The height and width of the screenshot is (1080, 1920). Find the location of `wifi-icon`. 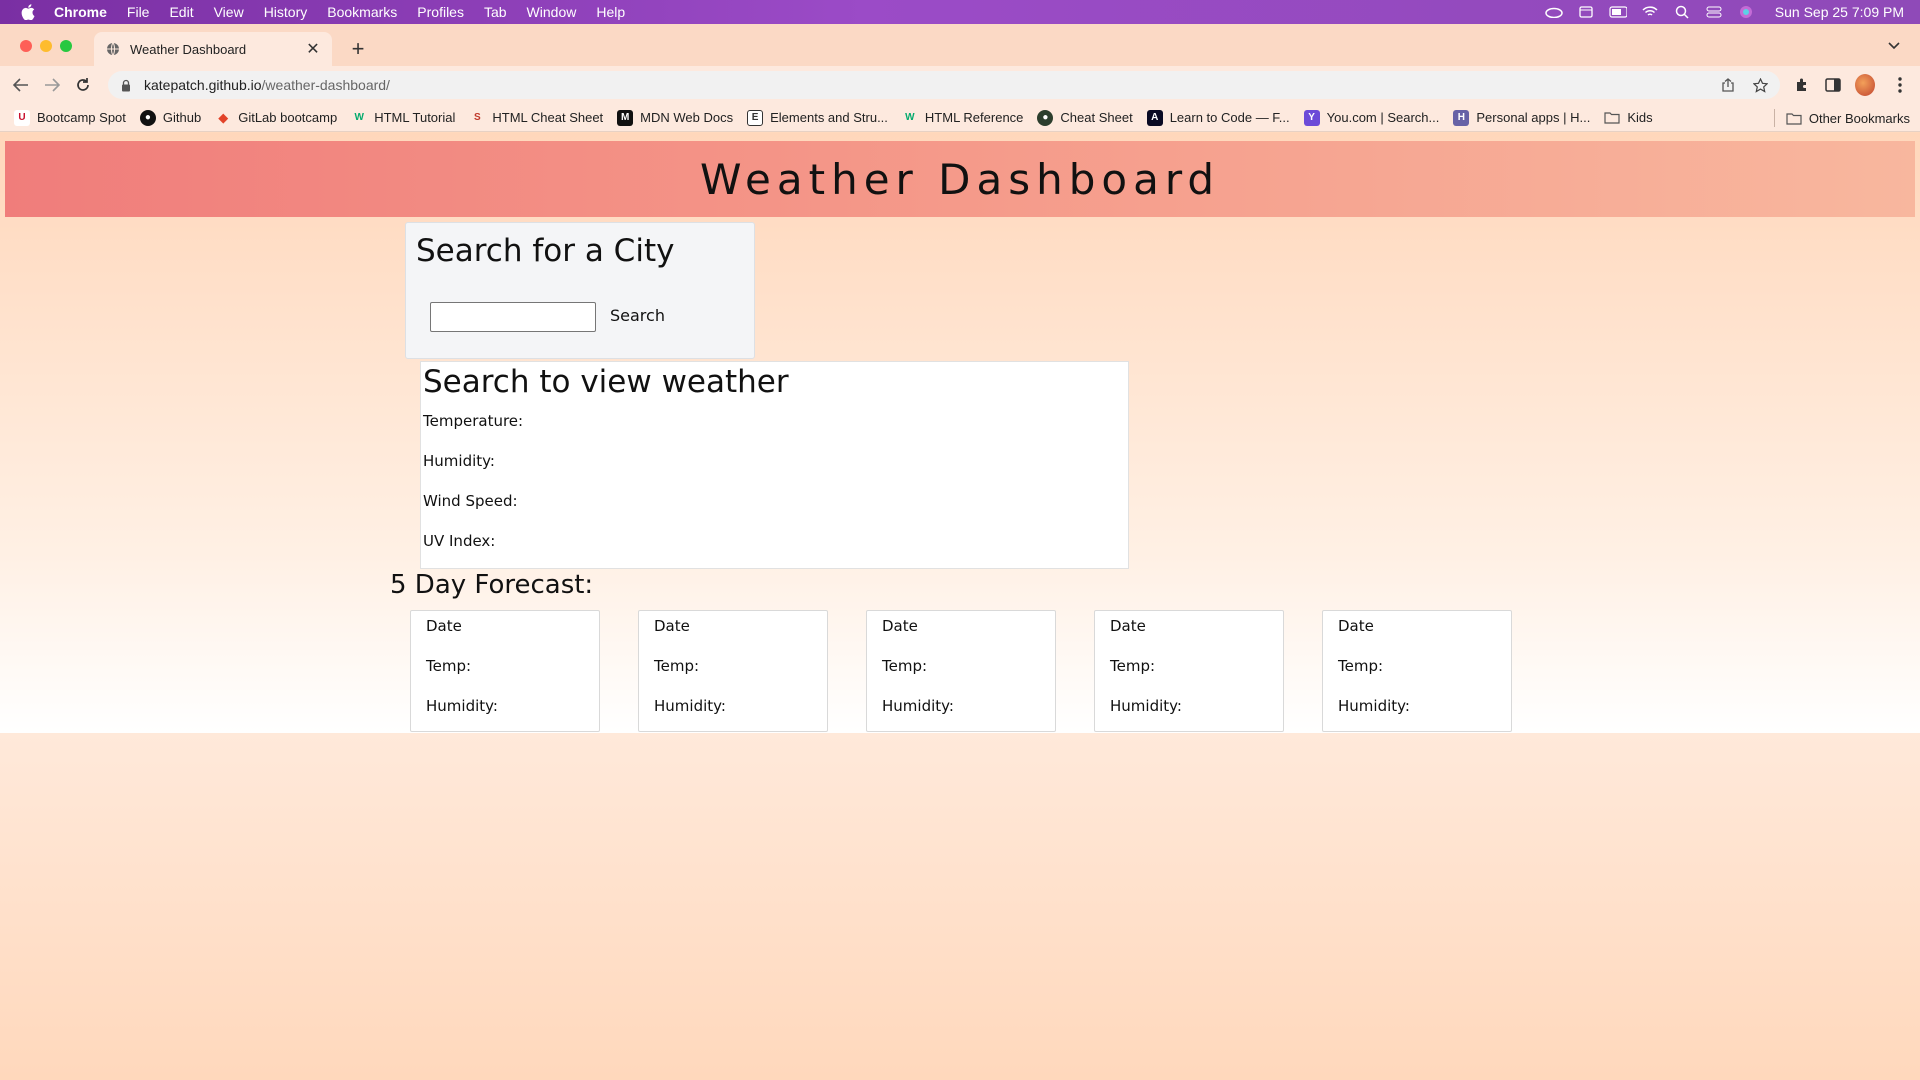

wifi-icon is located at coordinates (1650, 12).